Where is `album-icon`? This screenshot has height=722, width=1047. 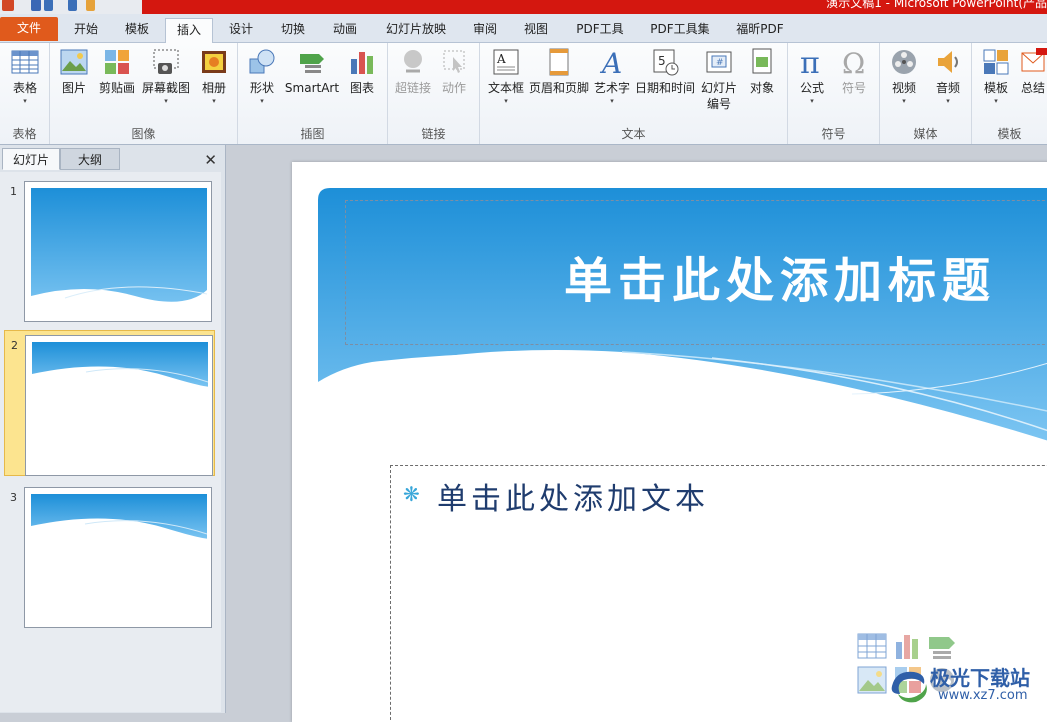 album-icon is located at coordinates (214, 62).